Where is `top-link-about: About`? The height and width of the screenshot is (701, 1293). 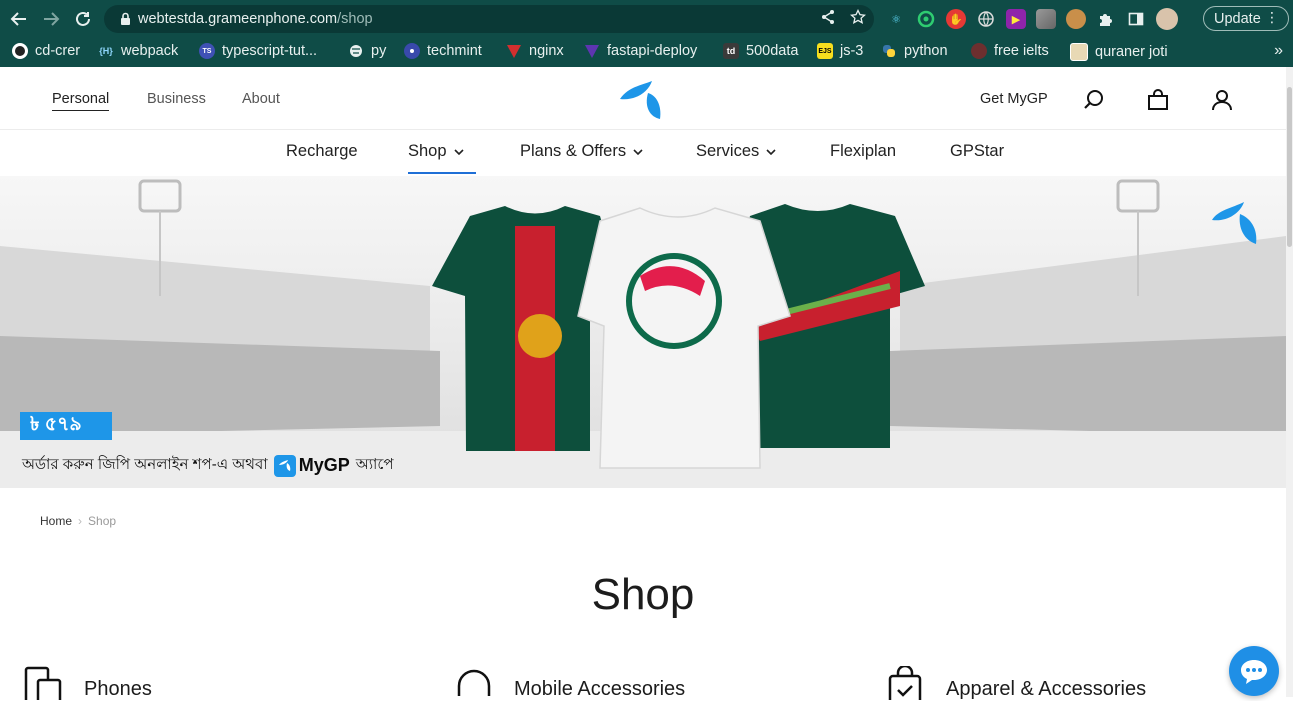
top-link-about: About is located at coordinates (261, 99).